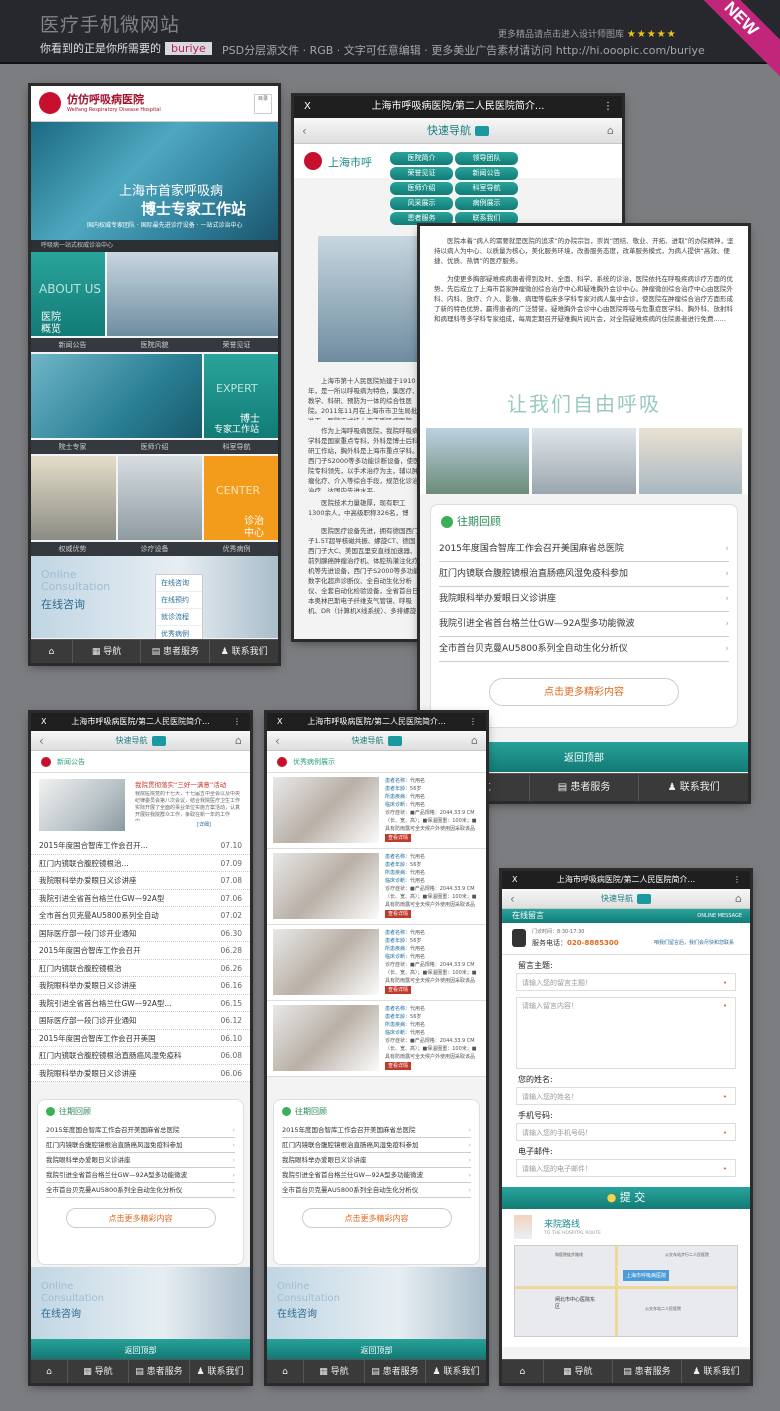 Image resolution: width=780 pixels, height=1411 pixels. Describe the element at coordinates (140, 968) in the screenshot. I see `news-row: 肛门内镜联合腹腔镜根治 06.26` at that location.